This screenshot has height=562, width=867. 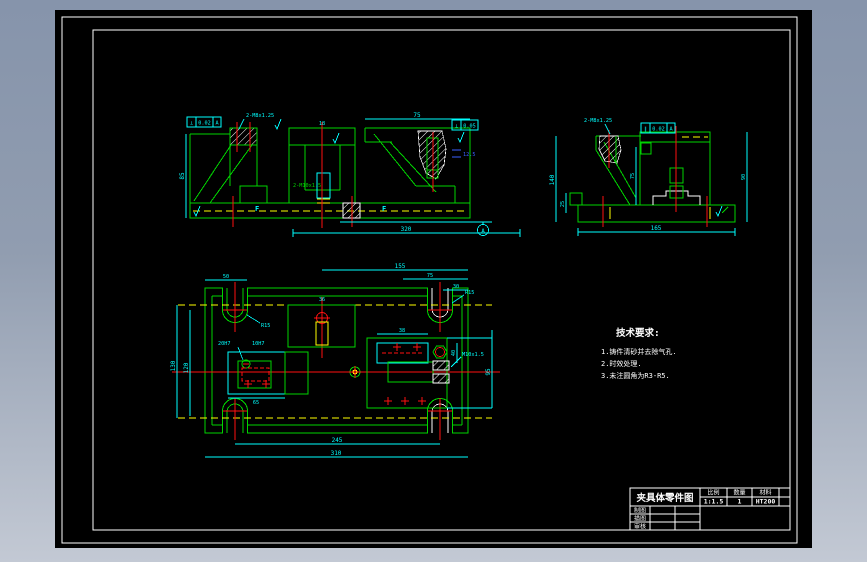 What do you see at coordinates (336, 453) in the screenshot?
I see `dim-bottom-outer: 310` at bounding box center [336, 453].